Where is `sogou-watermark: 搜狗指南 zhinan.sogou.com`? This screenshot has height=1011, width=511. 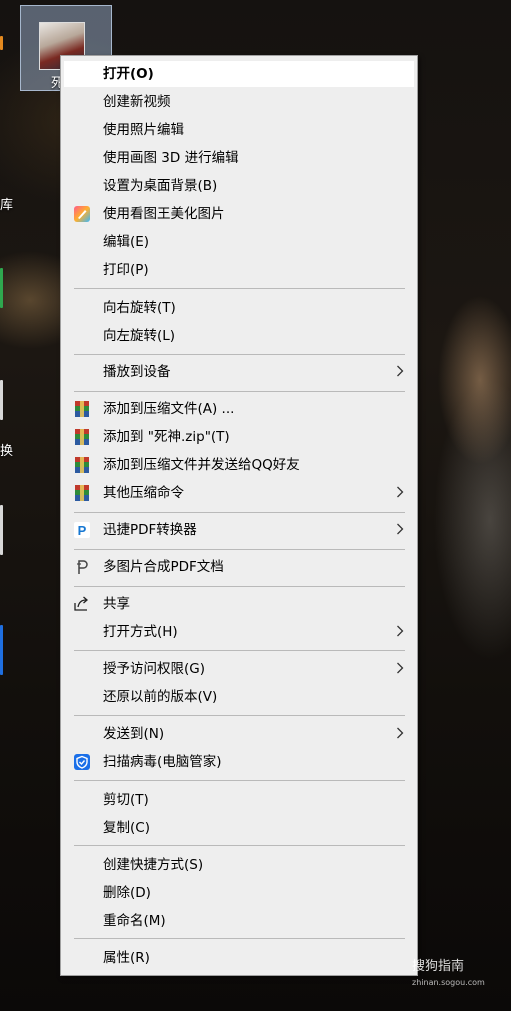 sogou-watermark: 搜狗指南 zhinan.sogou.com is located at coordinates (448, 971).